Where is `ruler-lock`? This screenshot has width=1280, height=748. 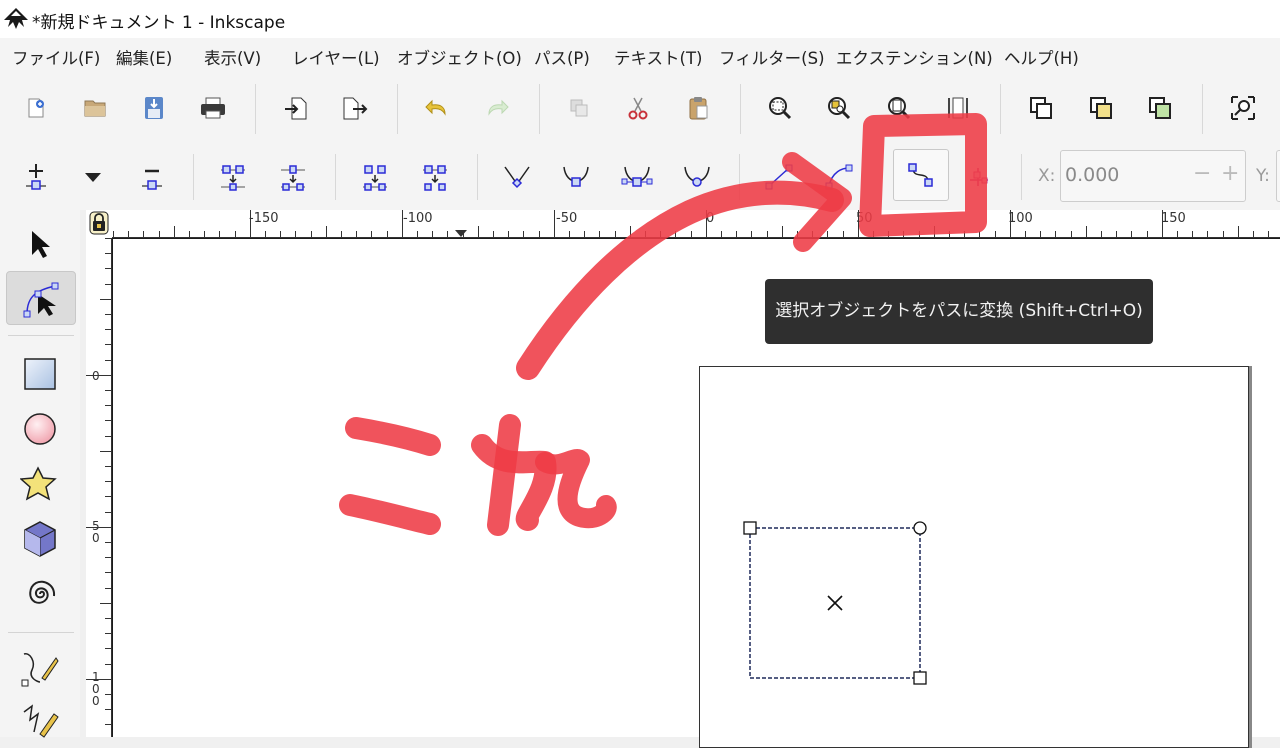 ruler-lock is located at coordinates (99, 224).